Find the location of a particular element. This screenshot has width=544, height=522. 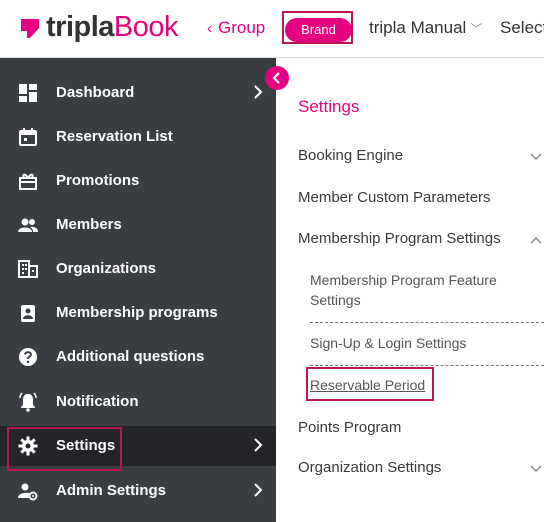

sidebar-item-label: Promotions is located at coordinates (98, 180).